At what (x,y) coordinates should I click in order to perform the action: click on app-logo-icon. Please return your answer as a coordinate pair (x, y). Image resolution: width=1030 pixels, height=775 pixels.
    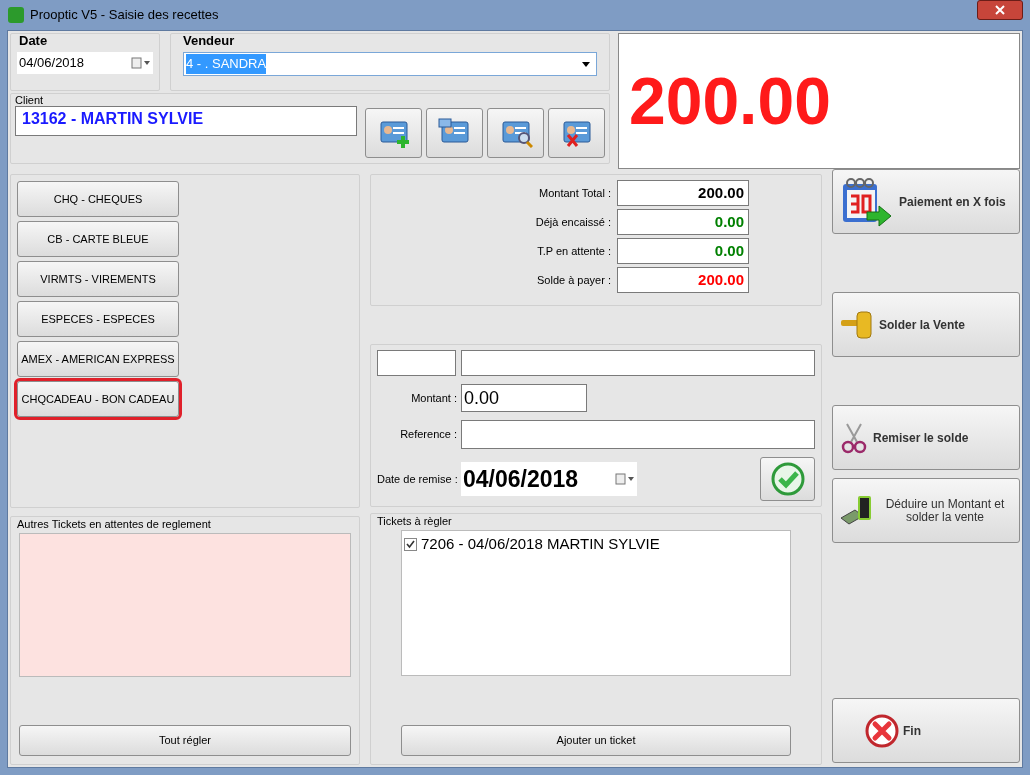
    Looking at the image, I should click on (16, 15).